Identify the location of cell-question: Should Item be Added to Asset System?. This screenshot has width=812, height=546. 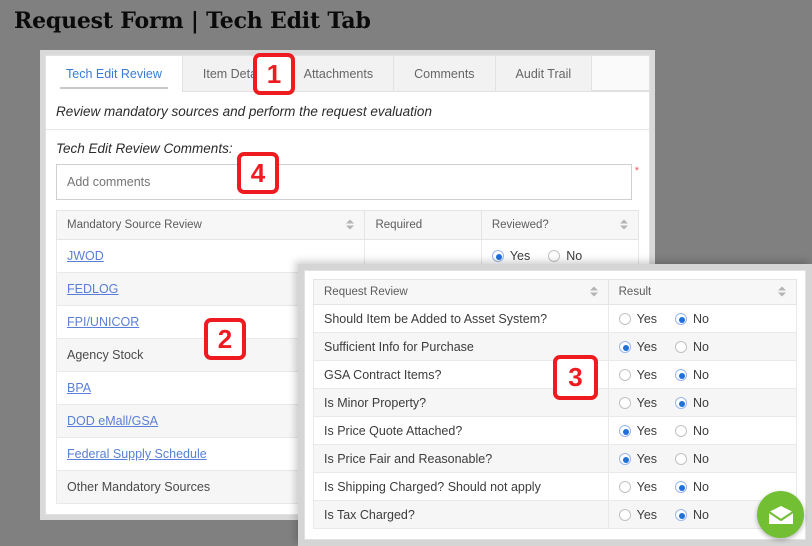
(461, 318).